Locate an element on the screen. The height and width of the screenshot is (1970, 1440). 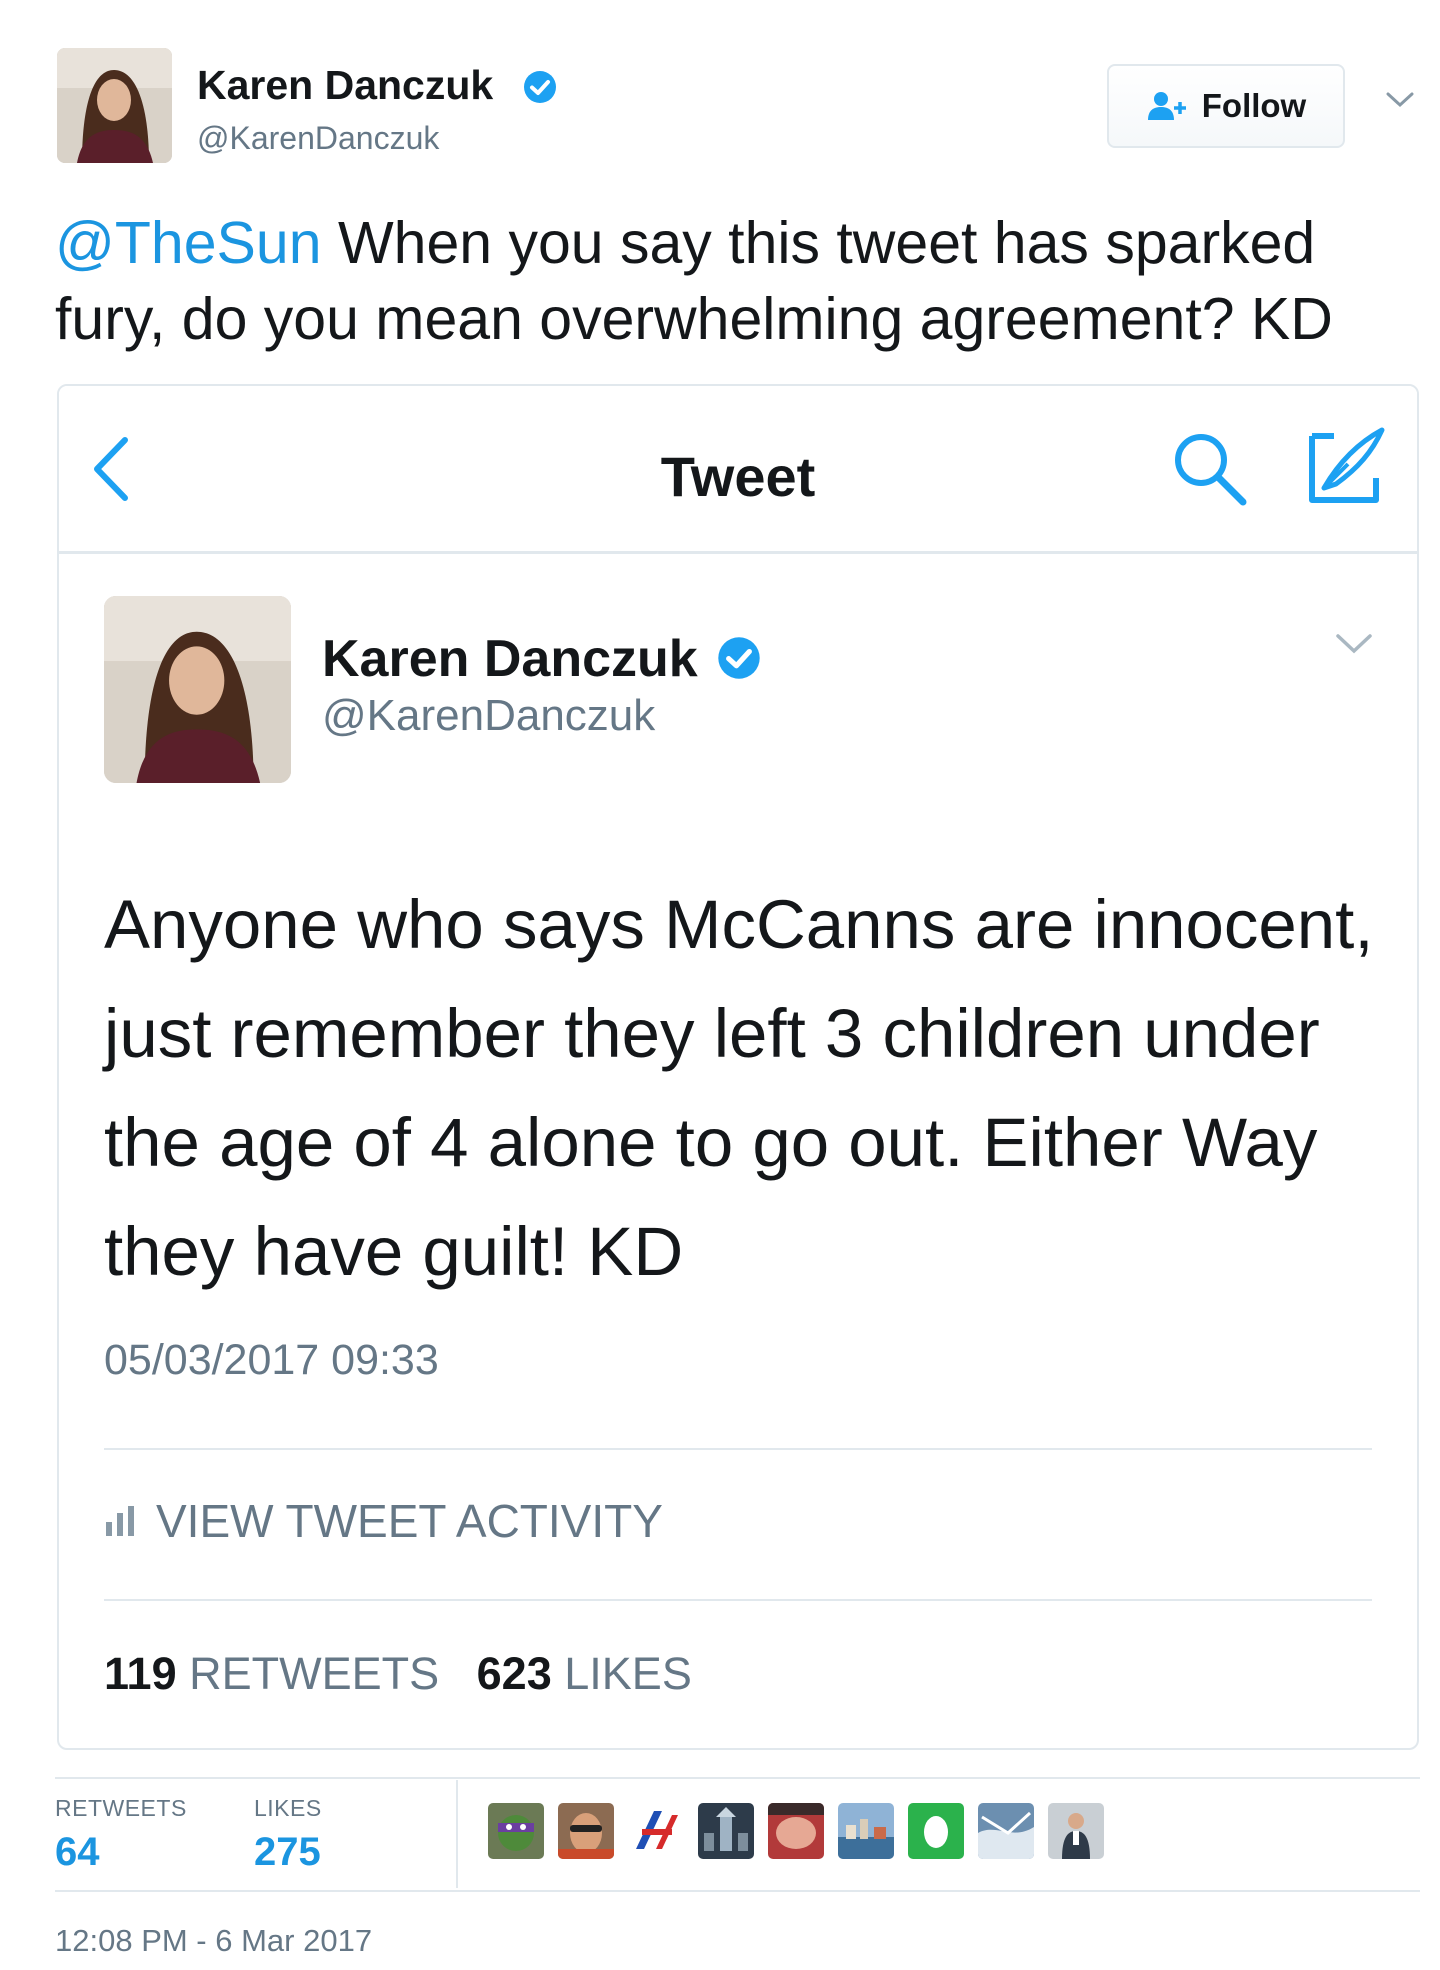
retweets-count: 64 is located at coordinates (77, 1852).